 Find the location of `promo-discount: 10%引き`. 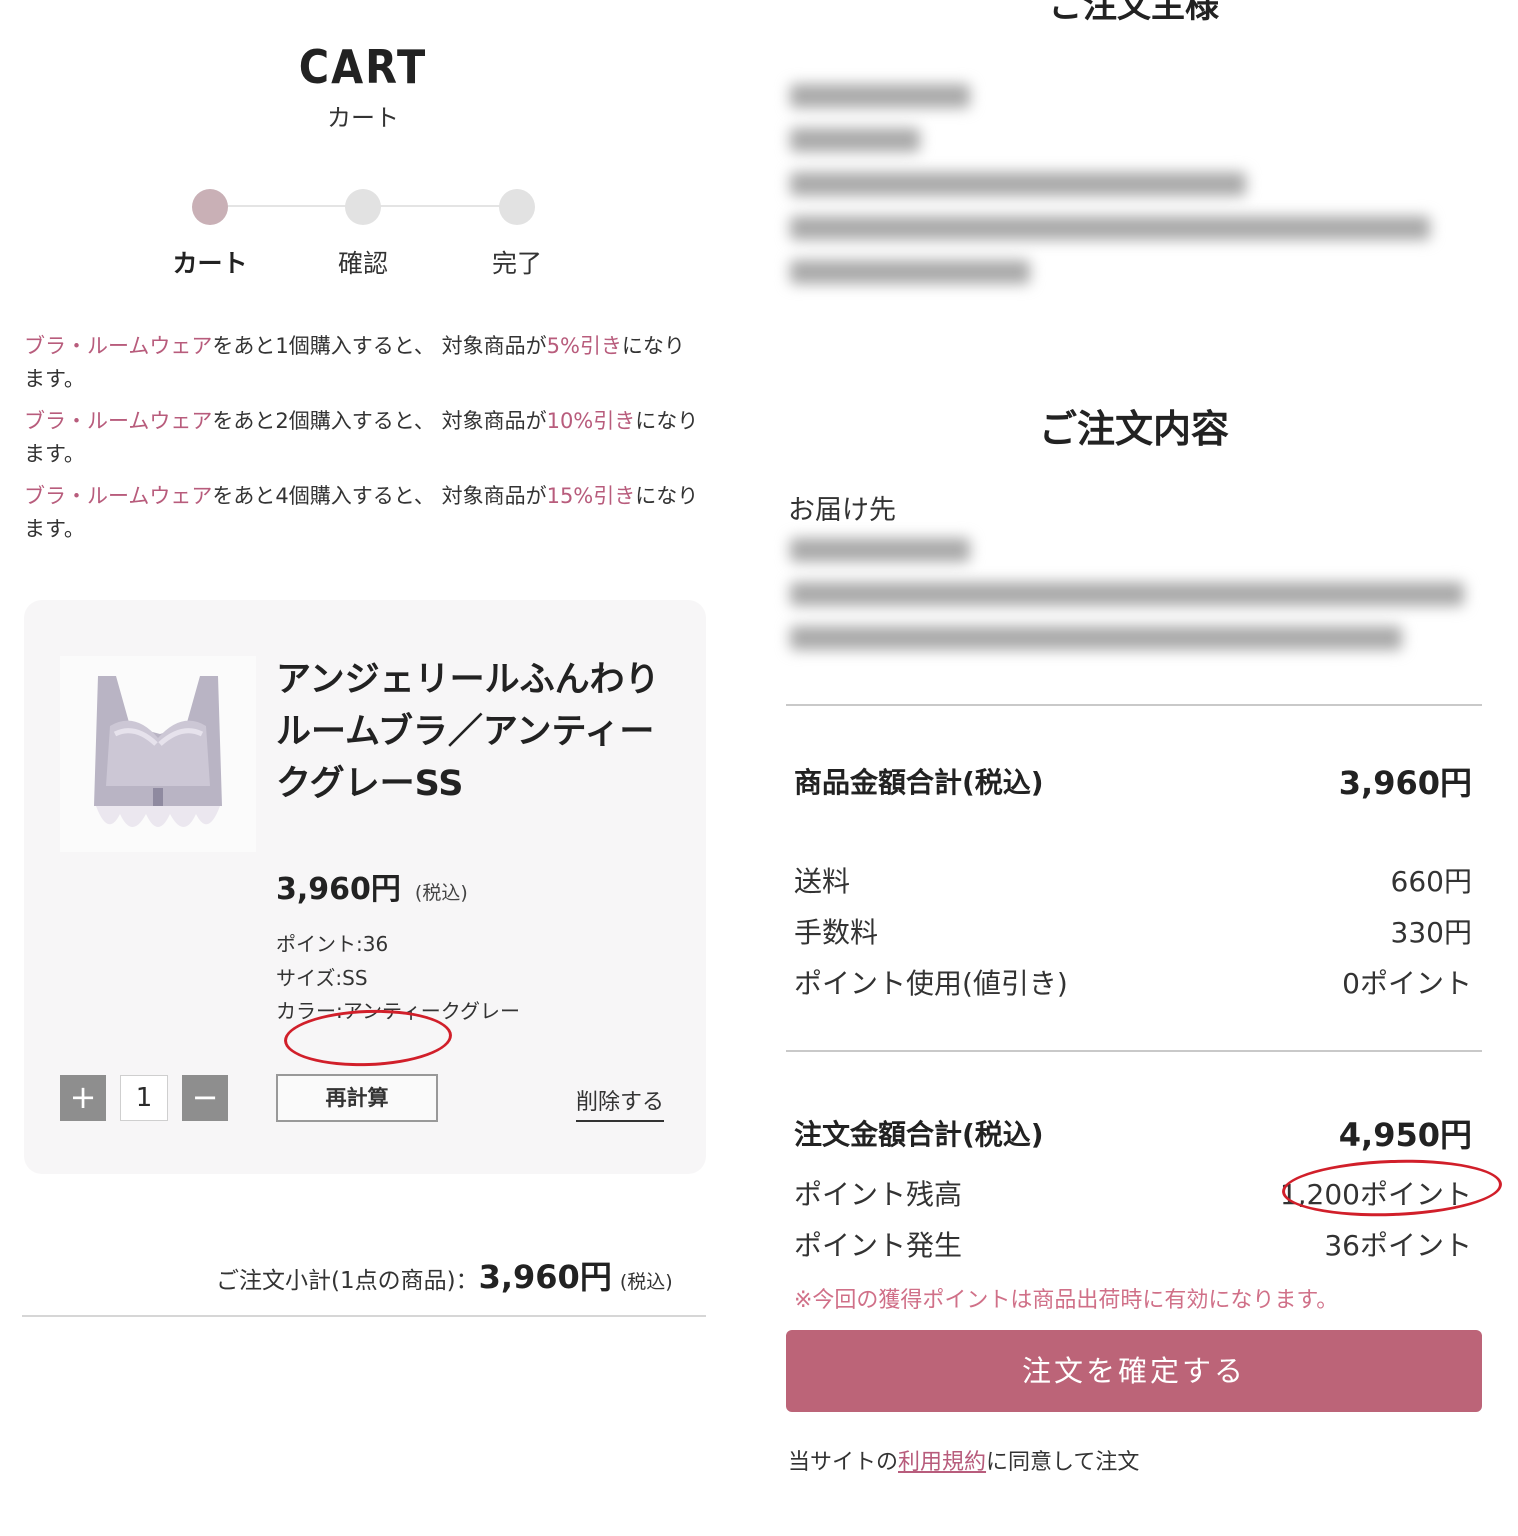

promo-discount: 10%引き is located at coordinates (591, 421).